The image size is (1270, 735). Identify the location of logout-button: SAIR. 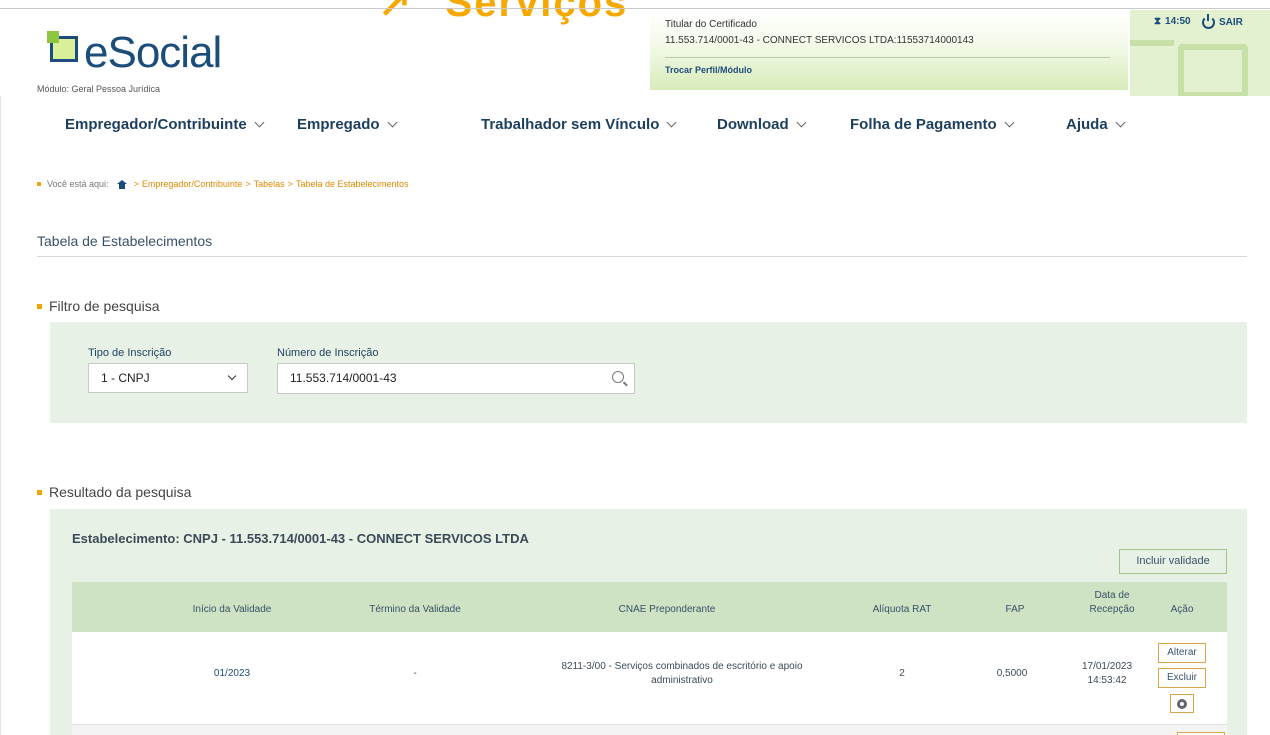
(1222, 21).